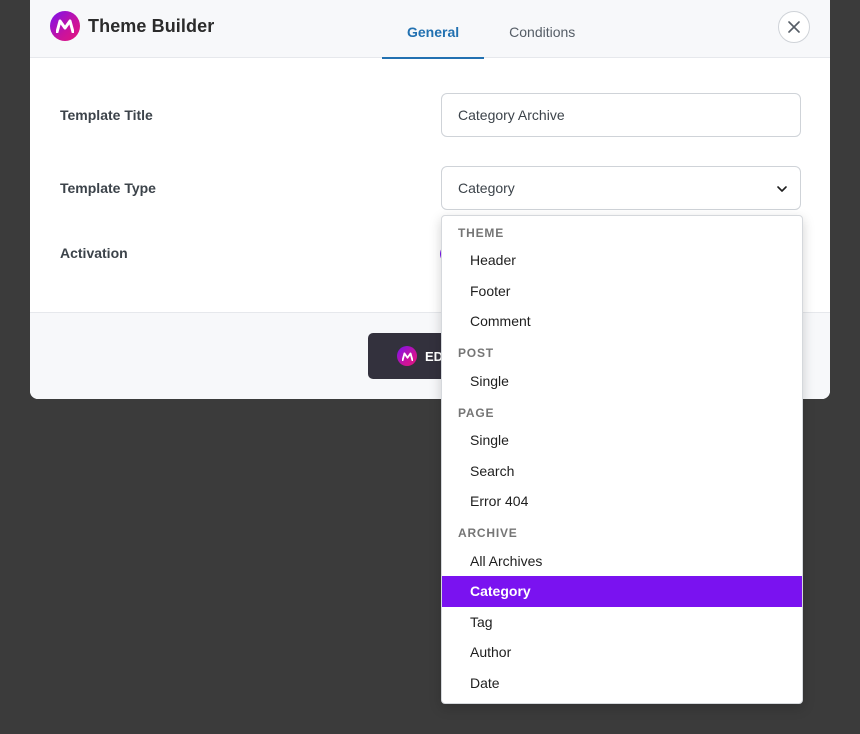  What do you see at coordinates (476, 353) in the screenshot?
I see `dropdown-group-post: POST` at bounding box center [476, 353].